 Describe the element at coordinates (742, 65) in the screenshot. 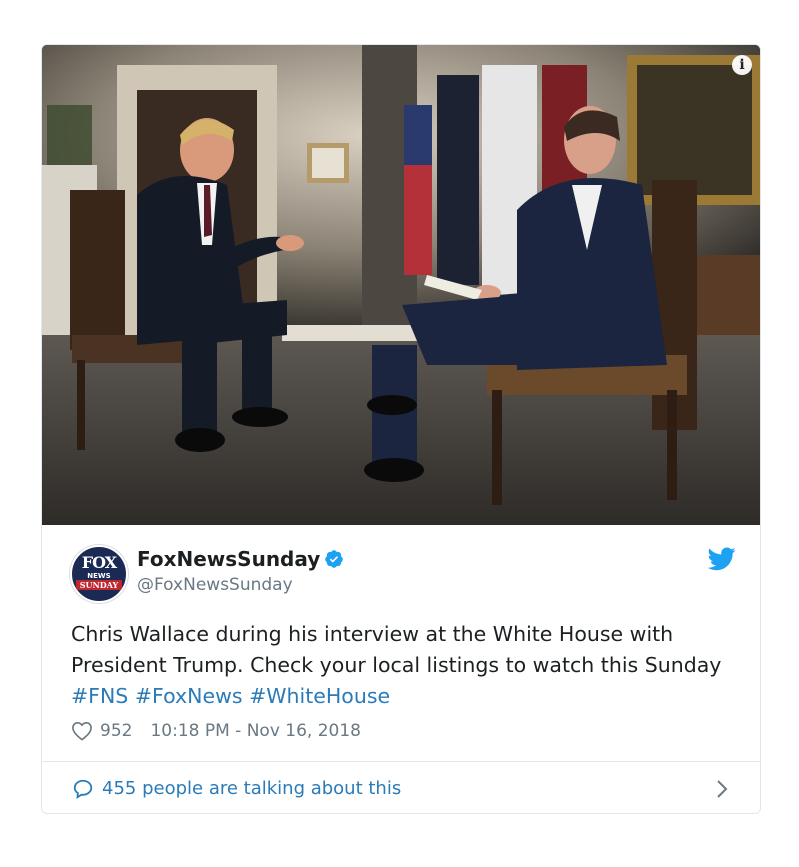

I see `info-icon: i` at that location.